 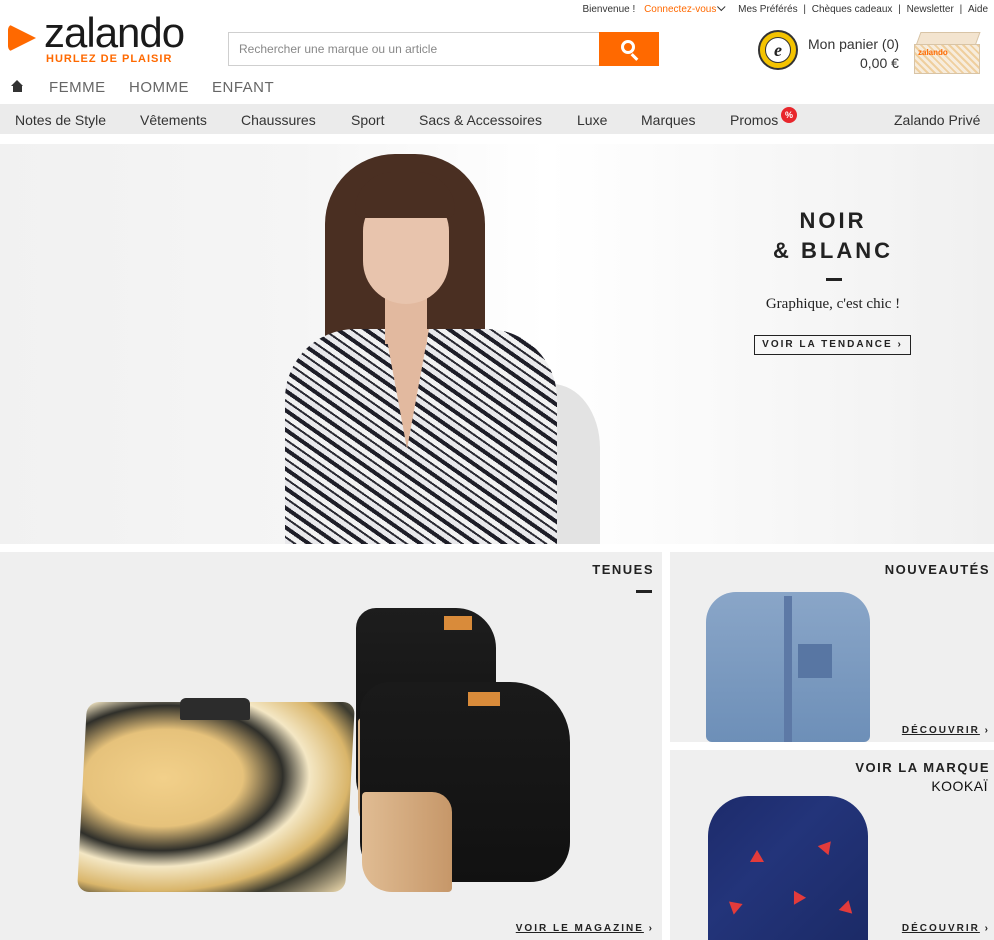 What do you see at coordinates (933, 52) in the screenshot?
I see `cart-box-brand: zalando` at bounding box center [933, 52].